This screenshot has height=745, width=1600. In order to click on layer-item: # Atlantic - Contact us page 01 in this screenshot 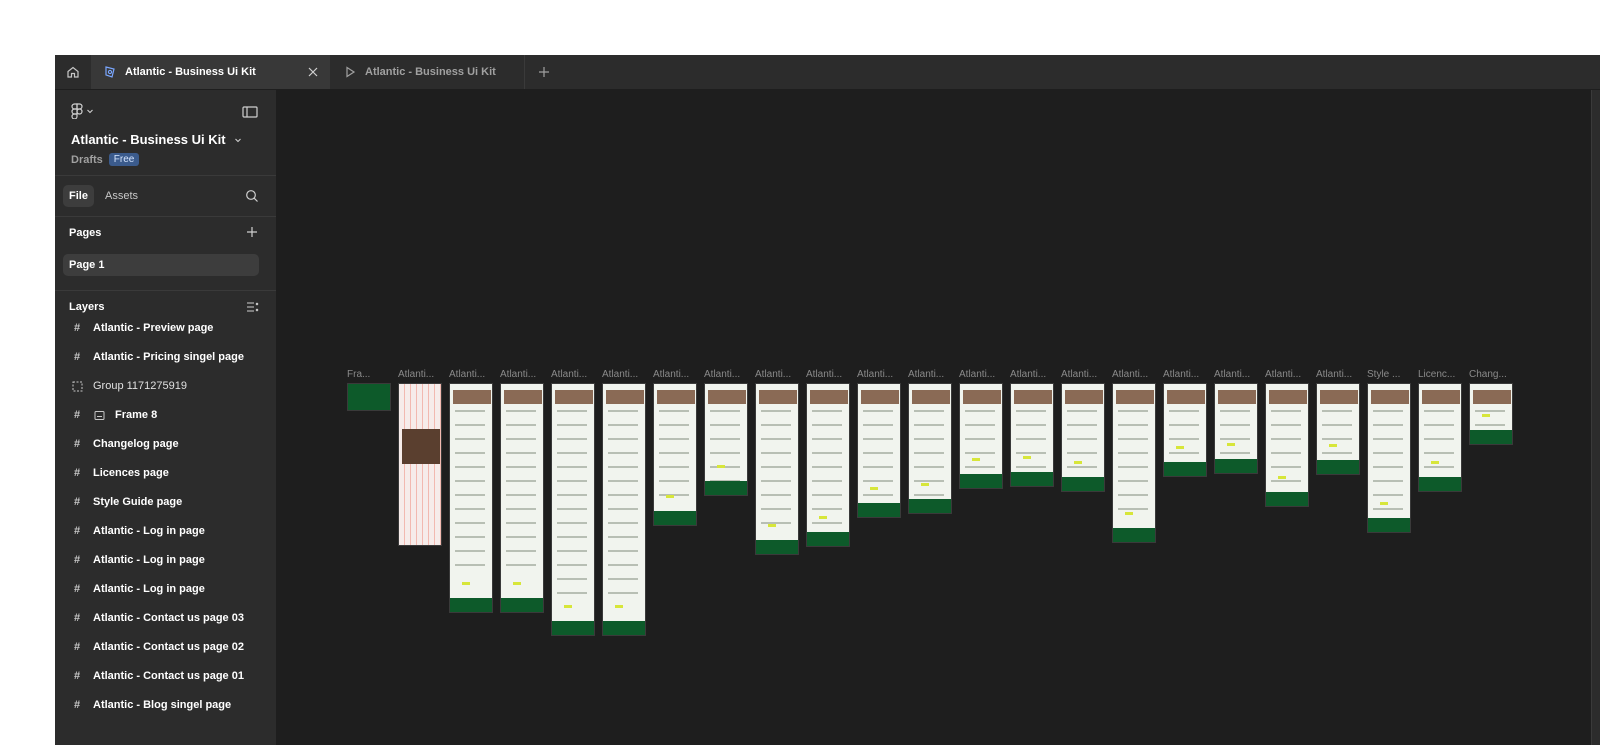, I will do `click(165, 676)`.